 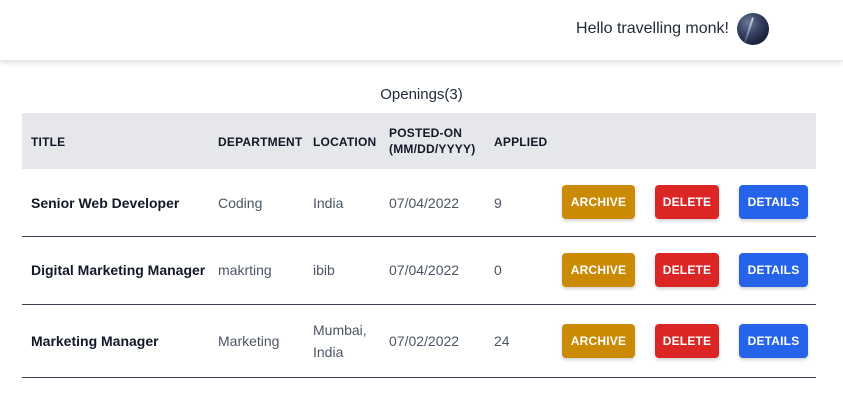 I want to click on location: ibib, so click(x=324, y=270).